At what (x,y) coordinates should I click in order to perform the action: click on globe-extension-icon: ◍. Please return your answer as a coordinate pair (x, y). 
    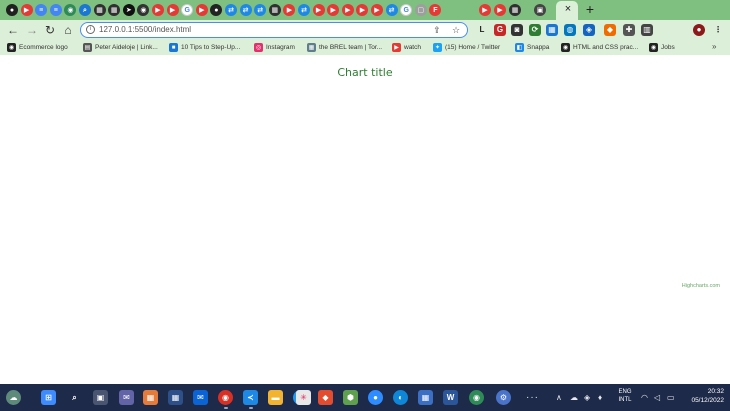
    Looking at the image, I should click on (570, 30).